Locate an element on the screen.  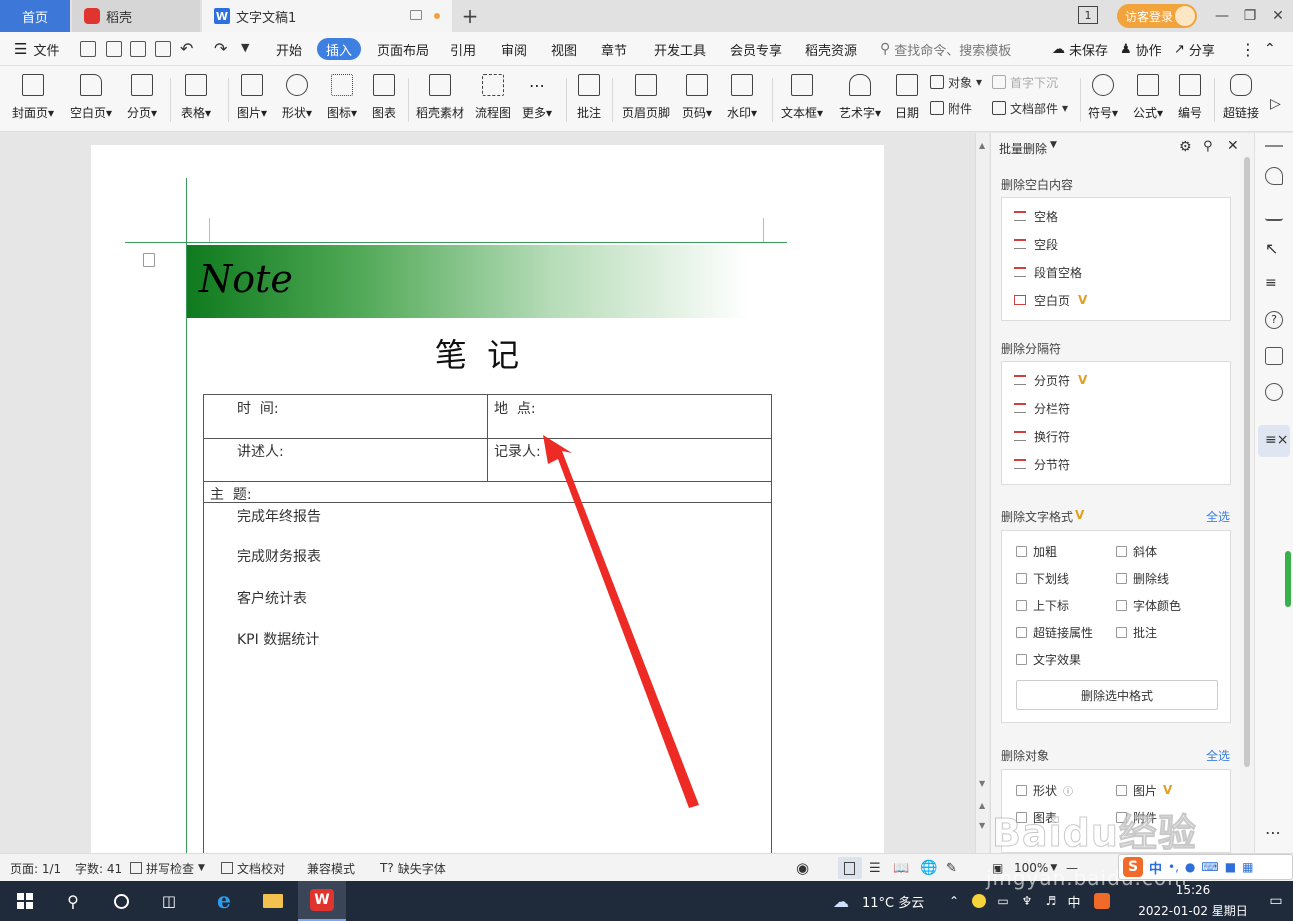
dropcap-button: 首字下沉 is located at coordinates (1025, 82).